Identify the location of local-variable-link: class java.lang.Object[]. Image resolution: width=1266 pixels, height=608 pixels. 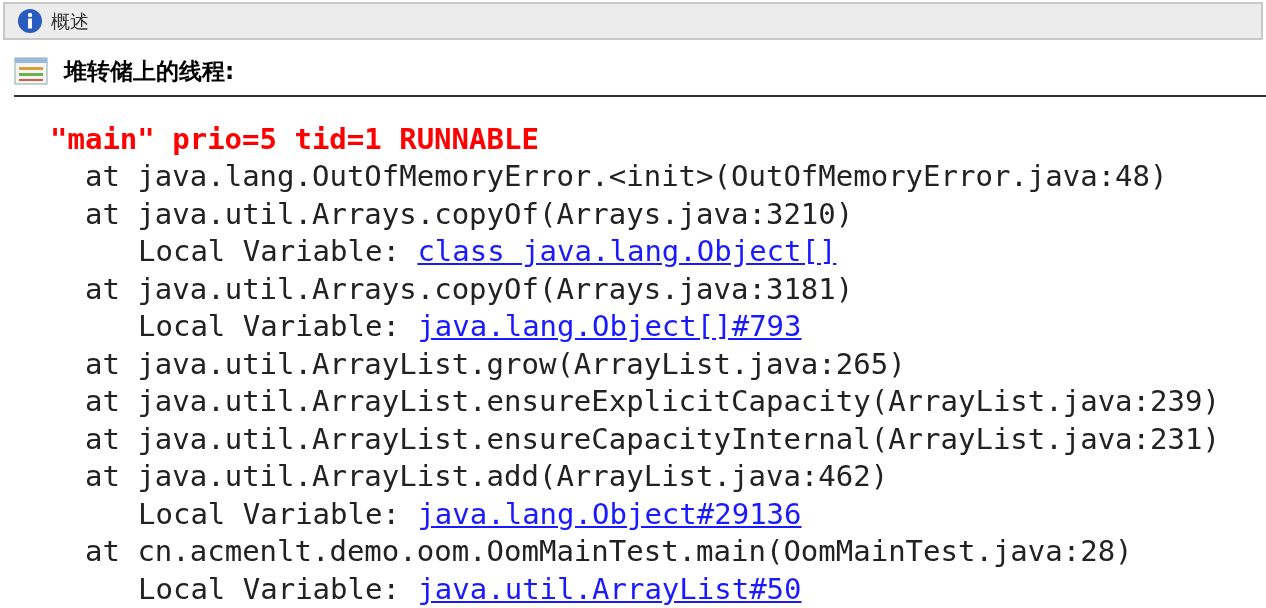
(627, 252).